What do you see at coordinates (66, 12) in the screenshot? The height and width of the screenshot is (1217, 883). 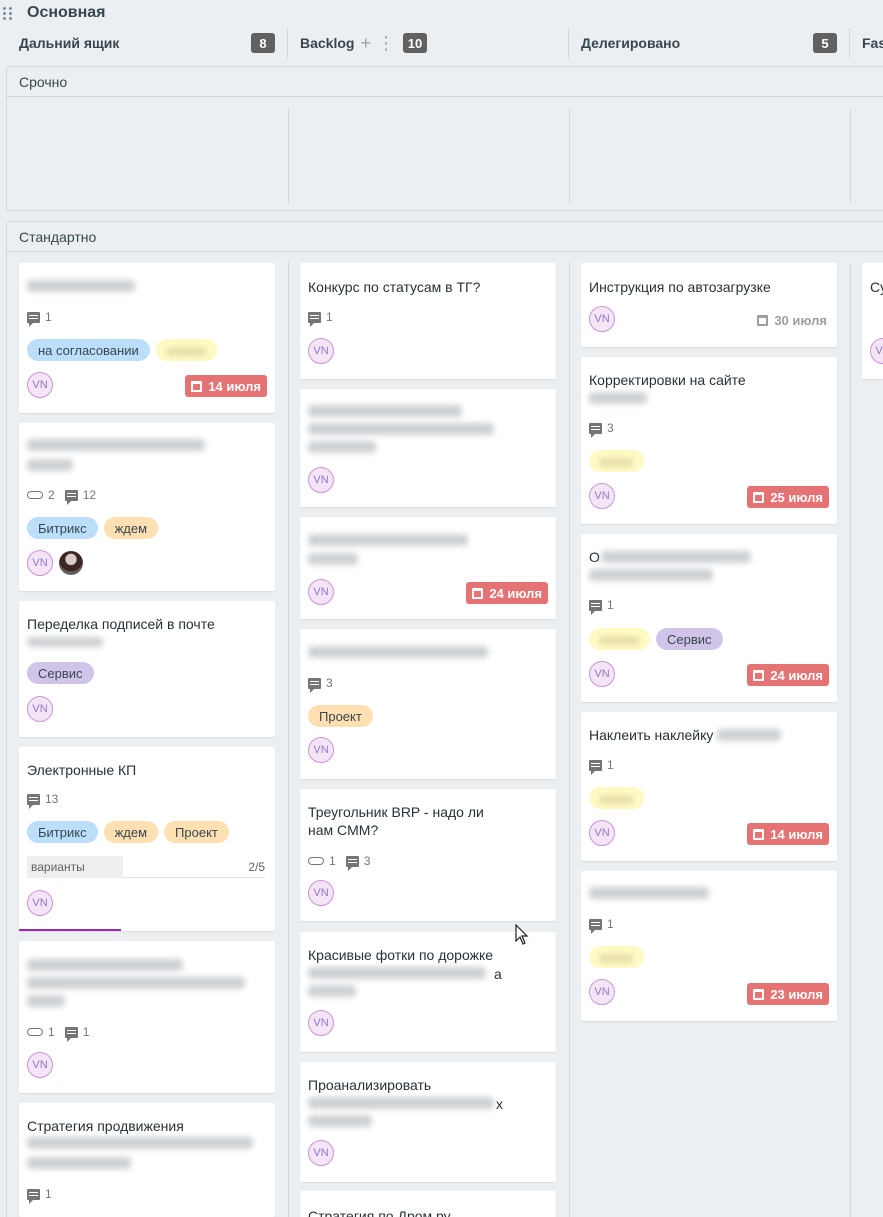 I see `board-title: Основная` at bounding box center [66, 12].